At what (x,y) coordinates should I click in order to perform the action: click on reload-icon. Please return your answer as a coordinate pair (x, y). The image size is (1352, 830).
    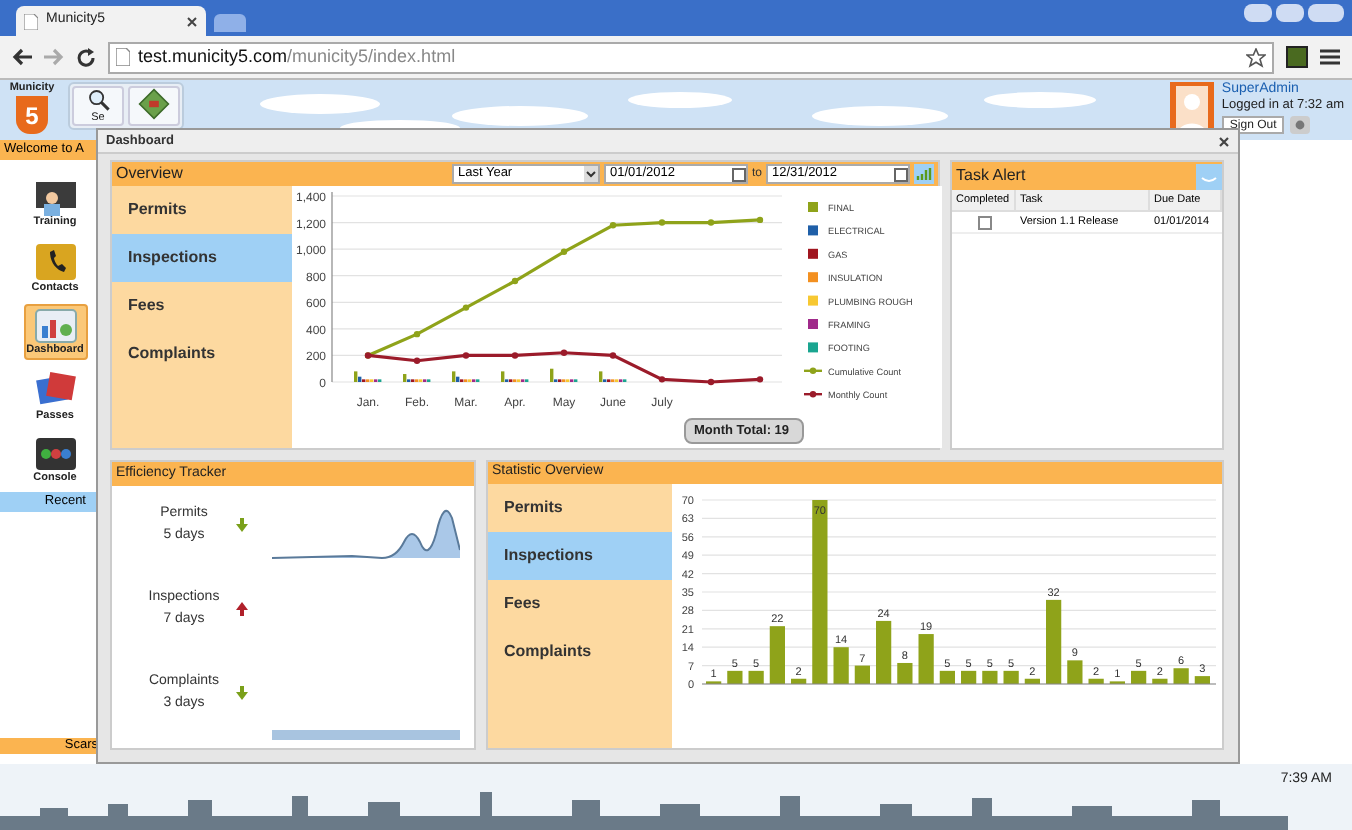
    Looking at the image, I should click on (86, 57).